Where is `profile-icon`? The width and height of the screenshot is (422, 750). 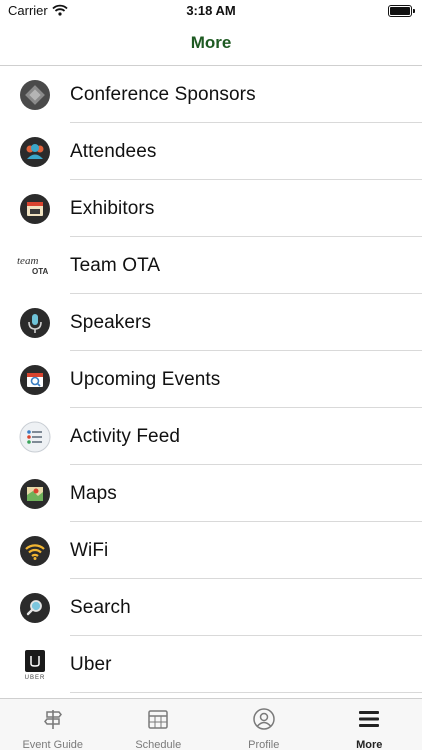
profile-icon is located at coordinates (264, 721).